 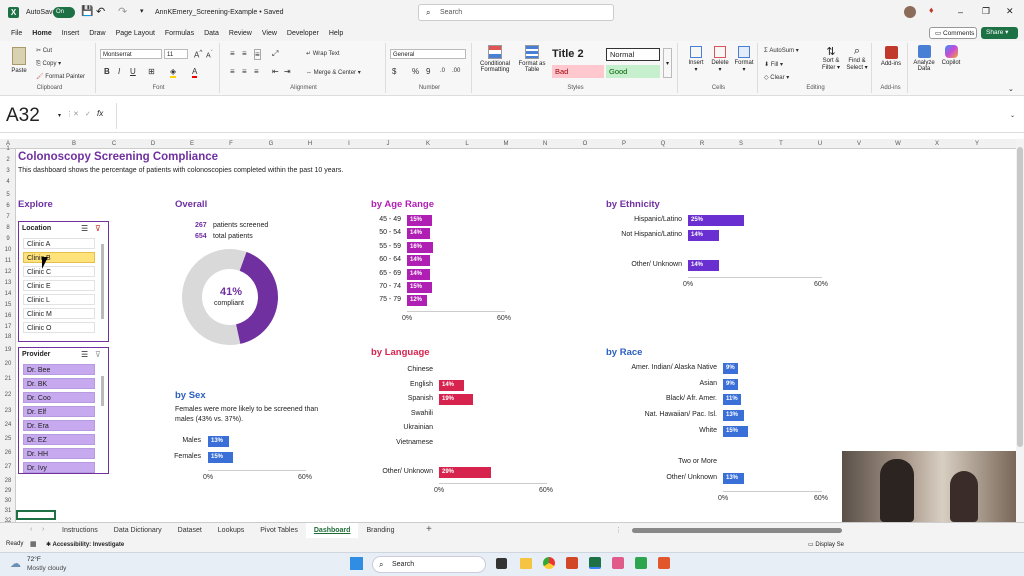 I want to click on name-box: A32, so click(x=29, y=116).